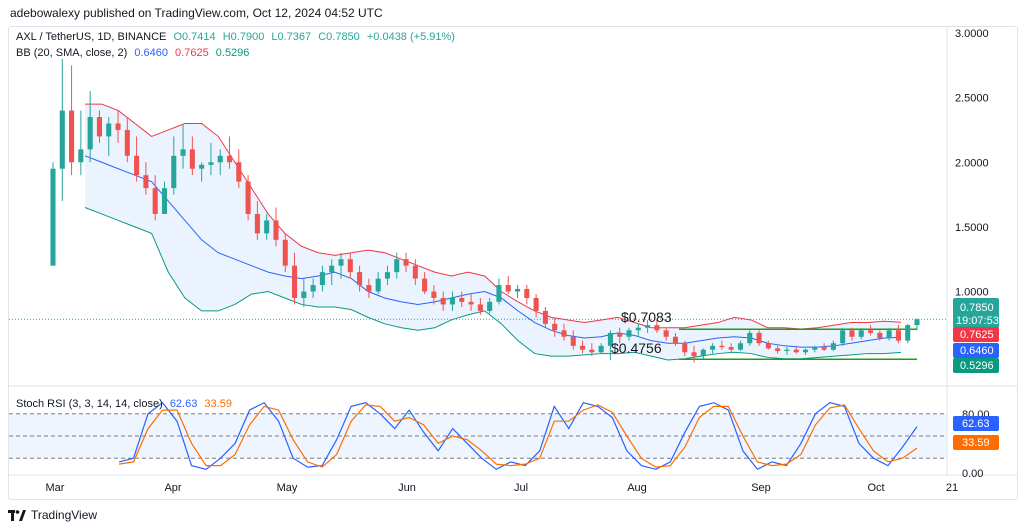 Image resolution: width=1024 pixels, height=530 pixels. I want to click on price-tick-label: 1.5000, so click(972, 228).